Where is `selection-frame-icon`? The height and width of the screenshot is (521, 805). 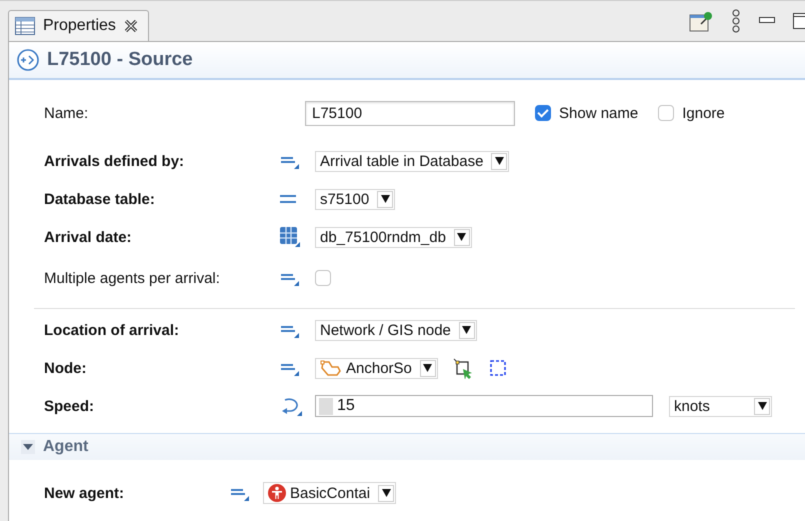 selection-frame-icon is located at coordinates (498, 368).